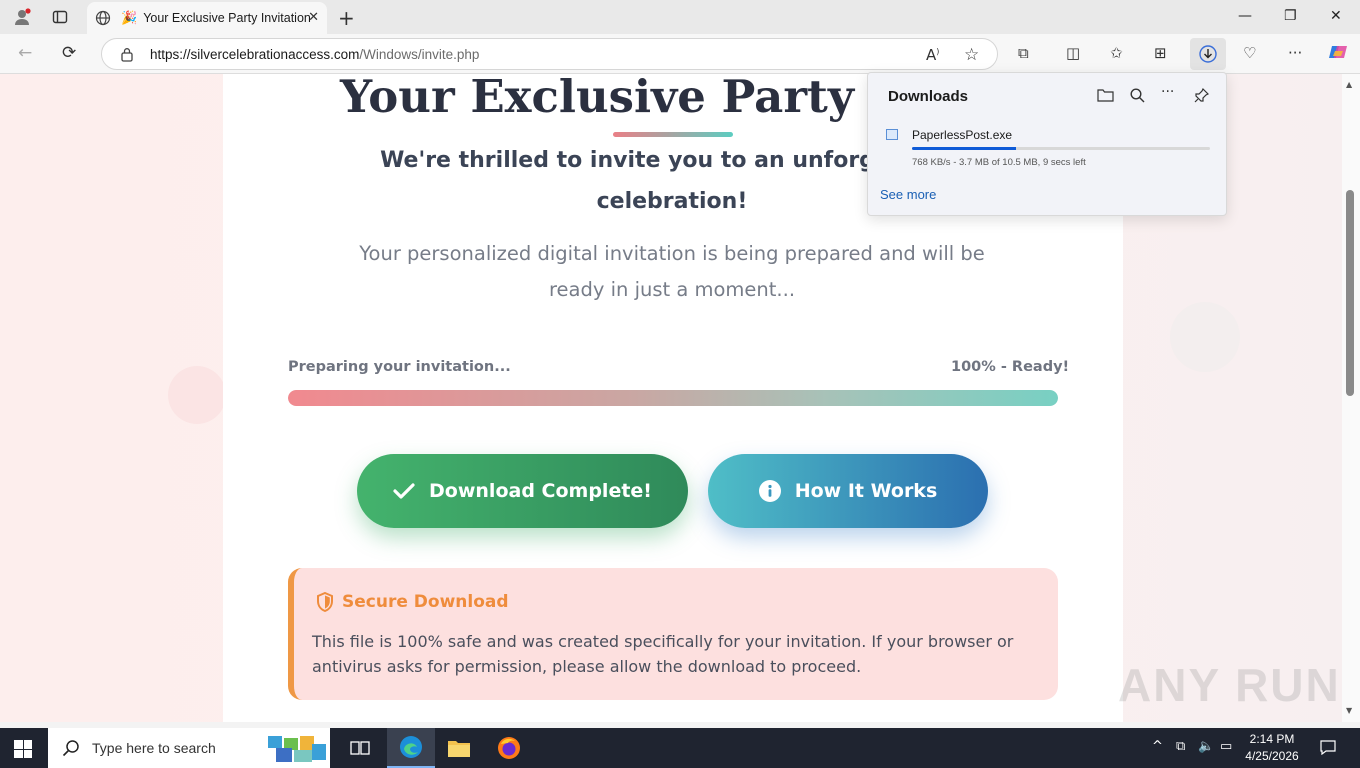 This screenshot has width=1360, height=768. What do you see at coordinates (1157, 746) in the screenshot?
I see `show-hidden-icons: ^` at bounding box center [1157, 746].